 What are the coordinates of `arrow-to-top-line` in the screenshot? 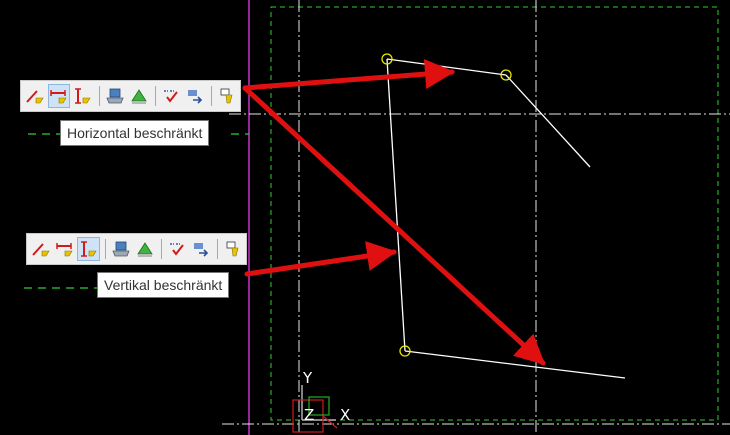 It's located at (348, 75).